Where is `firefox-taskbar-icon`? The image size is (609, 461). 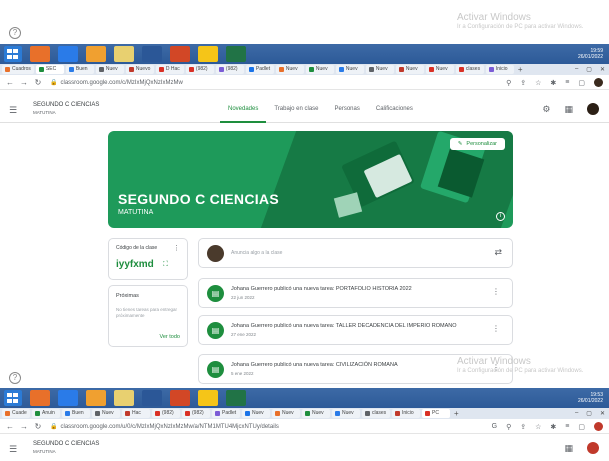
firefox-taskbar-icon is located at coordinates (96, 54).